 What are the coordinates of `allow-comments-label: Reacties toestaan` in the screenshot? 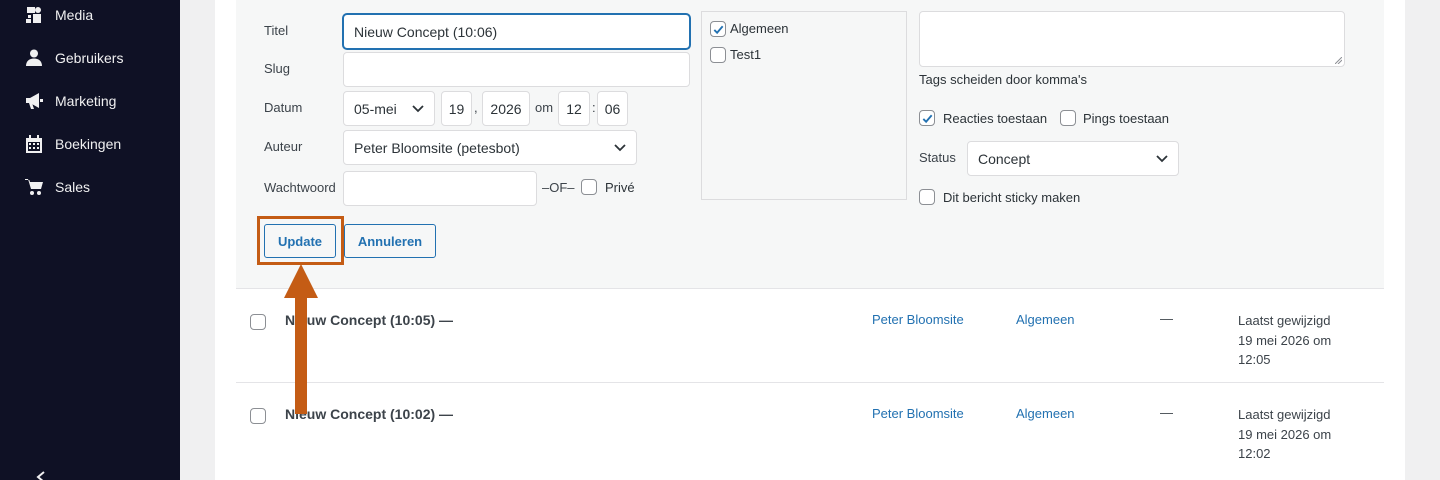 It's located at (995, 118).